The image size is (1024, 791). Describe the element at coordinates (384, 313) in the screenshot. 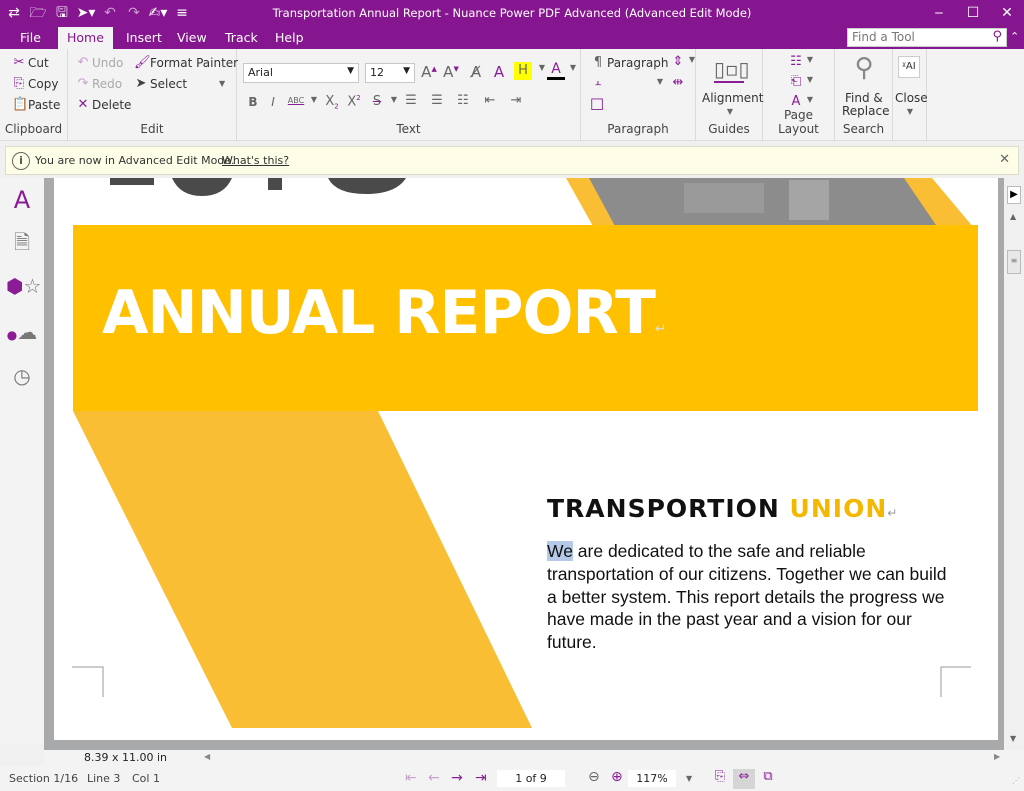

I see `report-title: ANNUAL REPORT↵` at that location.